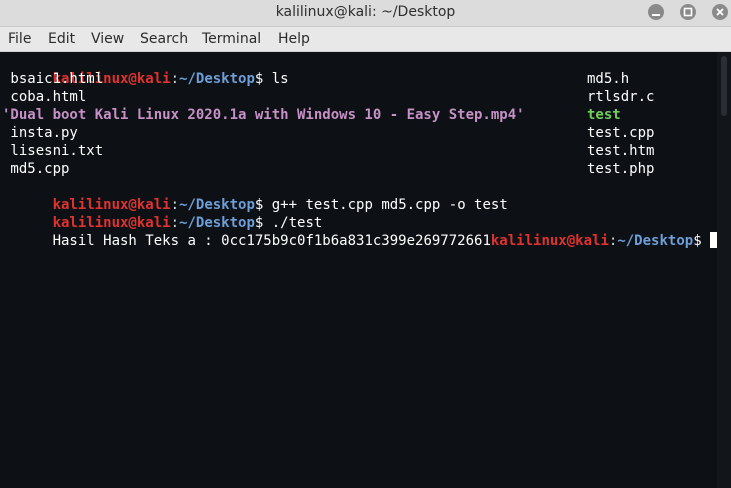  What do you see at coordinates (621, 97) in the screenshot?
I see `file-entry: rtlsdr.c` at bounding box center [621, 97].